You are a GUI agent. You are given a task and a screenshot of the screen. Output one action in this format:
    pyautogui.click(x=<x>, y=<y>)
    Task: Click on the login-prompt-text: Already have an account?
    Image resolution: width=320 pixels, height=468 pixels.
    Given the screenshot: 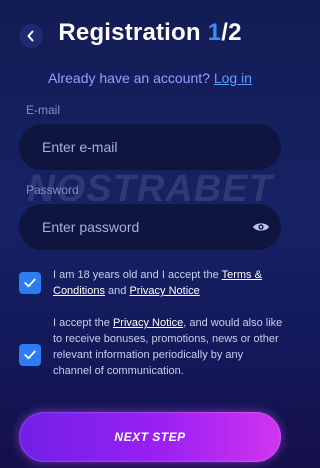 What is the action you would take?
    pyautogui.click(x=131, y=78)
    